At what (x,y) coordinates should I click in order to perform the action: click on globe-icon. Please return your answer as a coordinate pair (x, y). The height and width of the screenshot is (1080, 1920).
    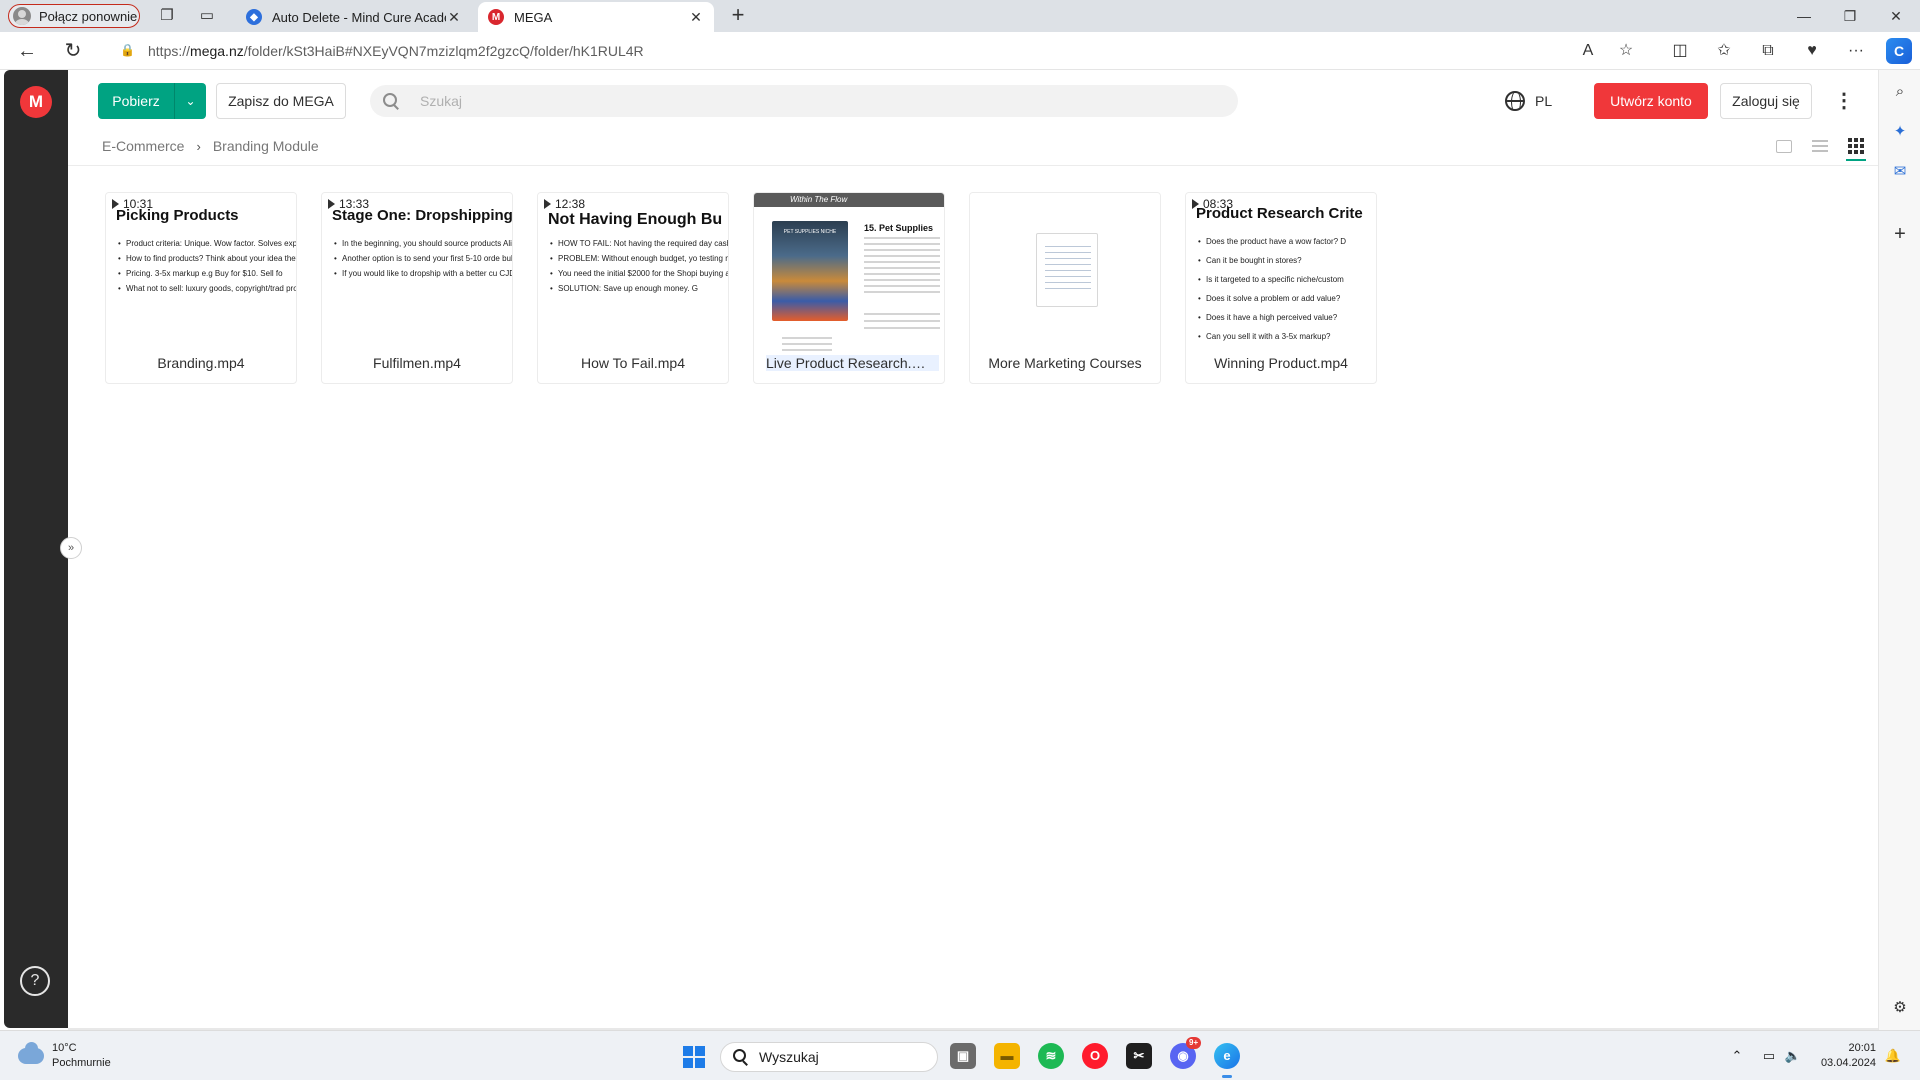
    Looking at the image, I should click on (1515, 101).